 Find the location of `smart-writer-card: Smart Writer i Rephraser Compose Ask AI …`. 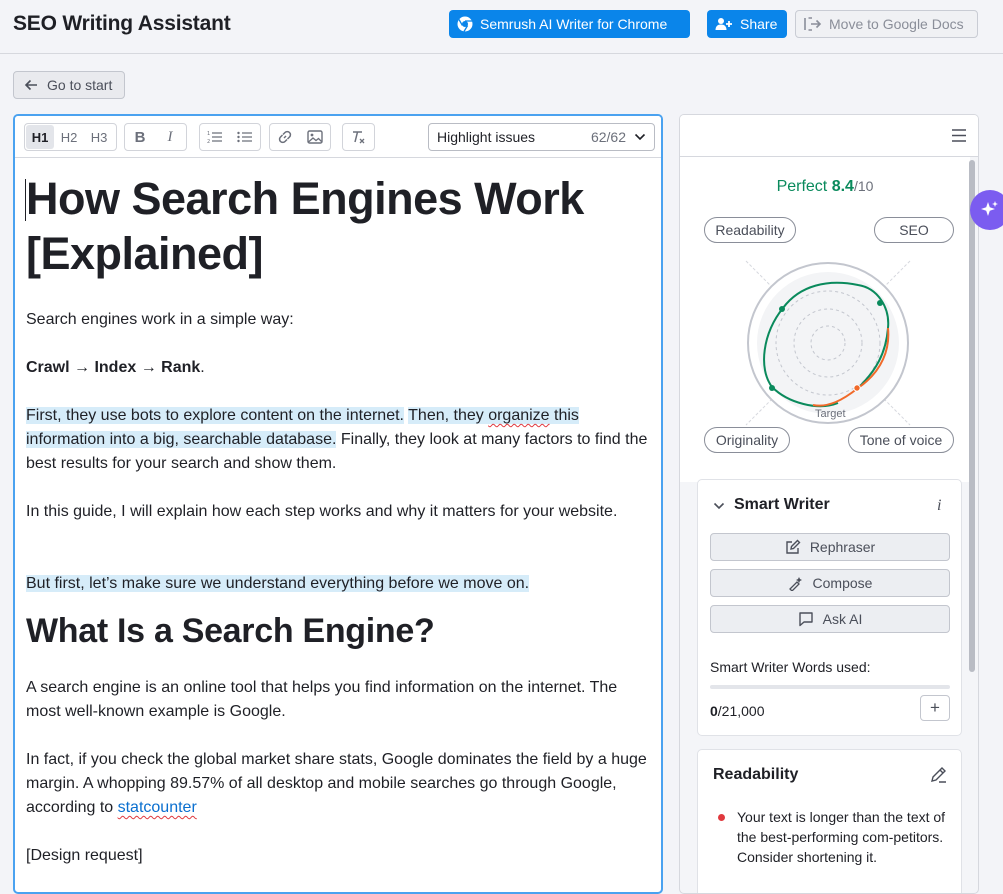

smart-writer-card: Smart Writer i Rephraser Compose Ask AI … is located at coordinates (829, 607).